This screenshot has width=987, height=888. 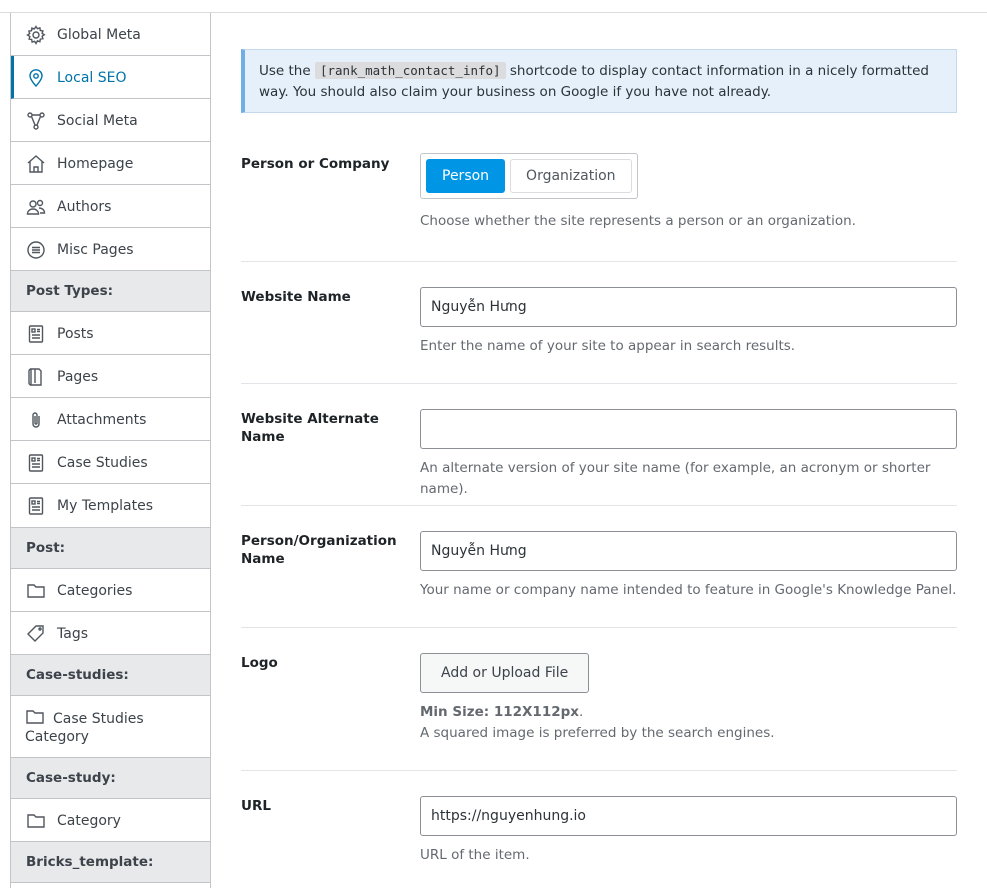 I want to click on url-input: https://nguyenhung.io, so click(x=688, y=816).